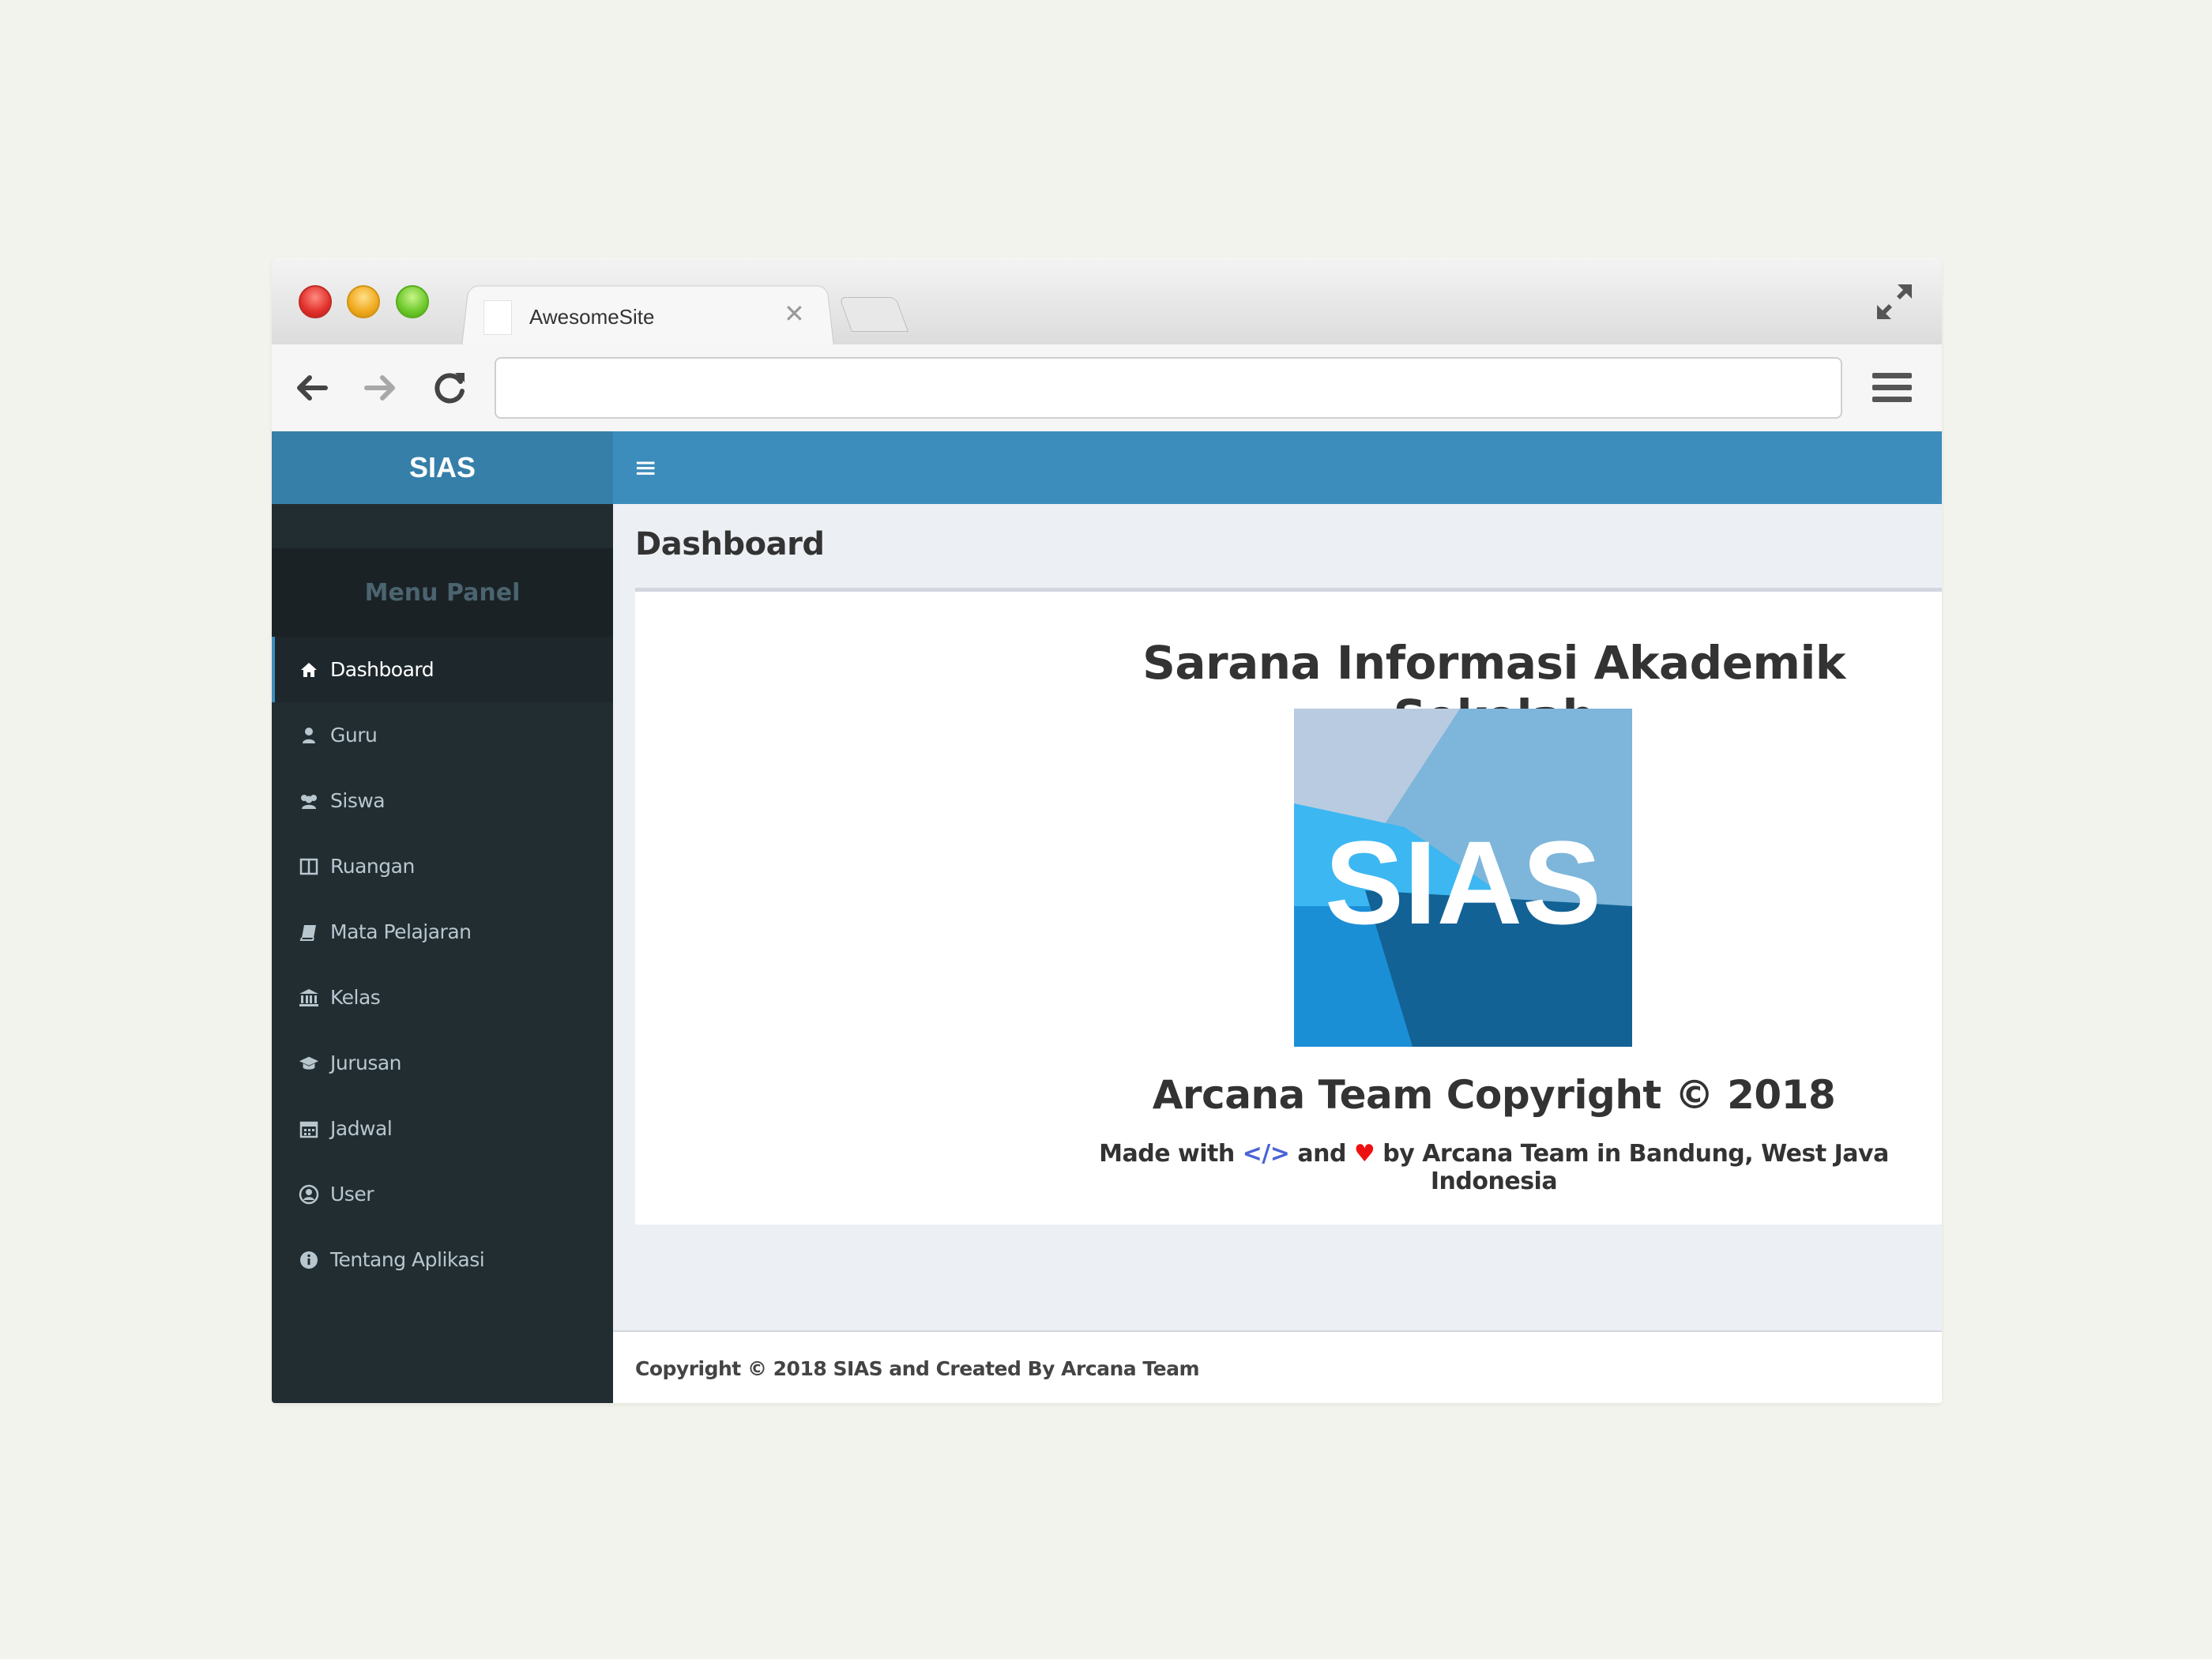  I want to click on sidebar-item-label: User, so click(352, 1195).